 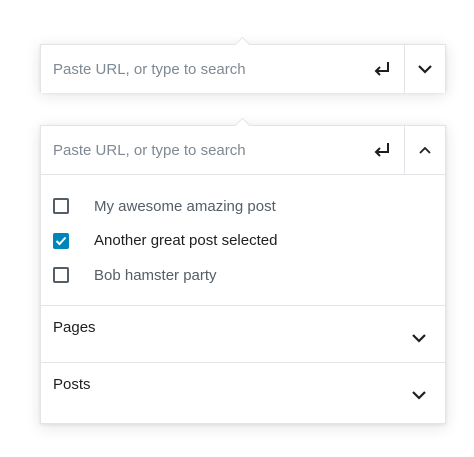 I want to click on result-label: My awesome amazing post, so click(x=185, y=206).